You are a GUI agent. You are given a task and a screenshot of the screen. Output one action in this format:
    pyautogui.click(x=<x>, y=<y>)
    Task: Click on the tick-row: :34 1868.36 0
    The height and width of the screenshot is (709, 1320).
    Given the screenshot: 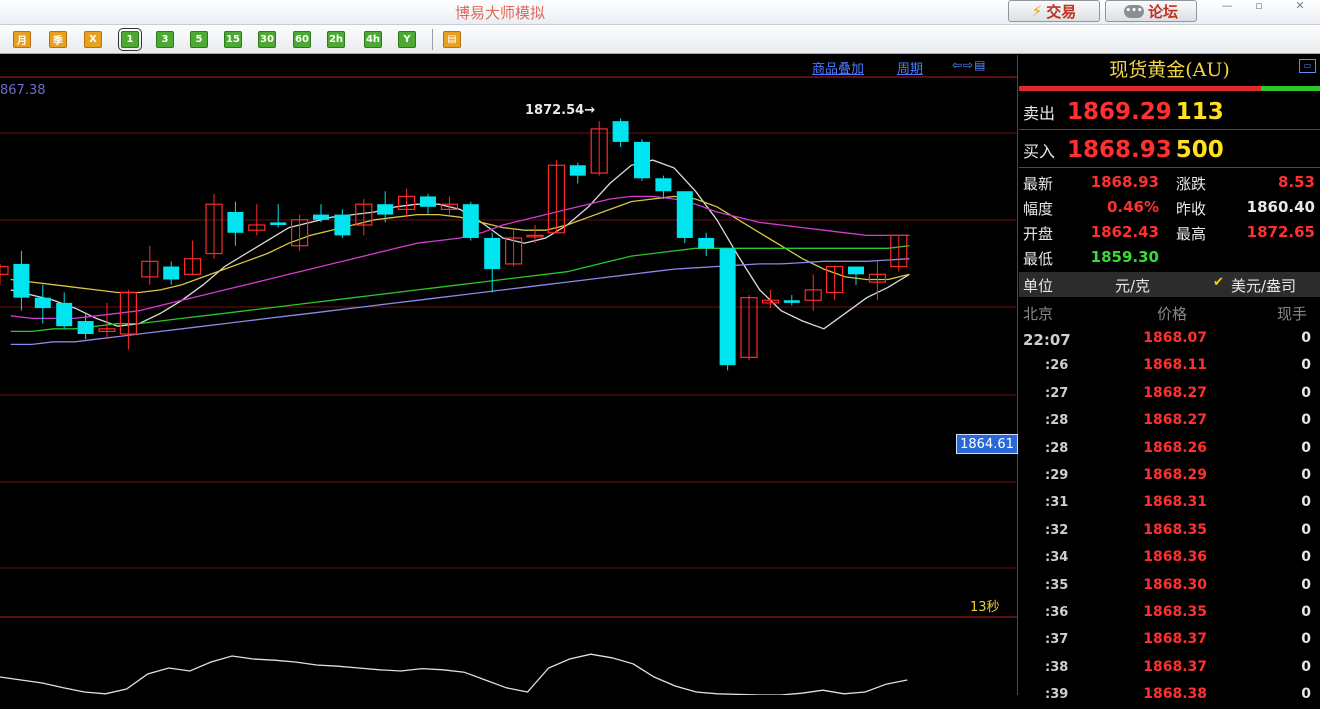 What is the action you would take?
    pyautogui.click(x=1169, y=559)
    